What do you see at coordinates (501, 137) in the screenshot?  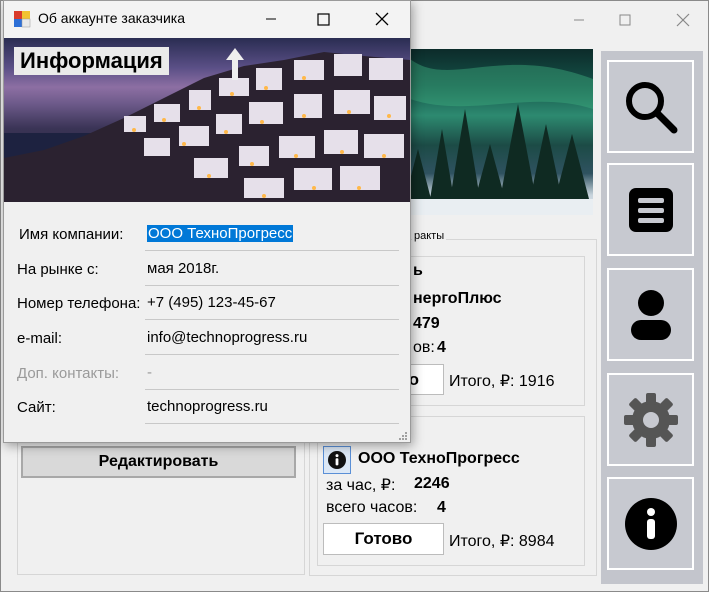 I see `forest-image` at bounding box center [501, 137].